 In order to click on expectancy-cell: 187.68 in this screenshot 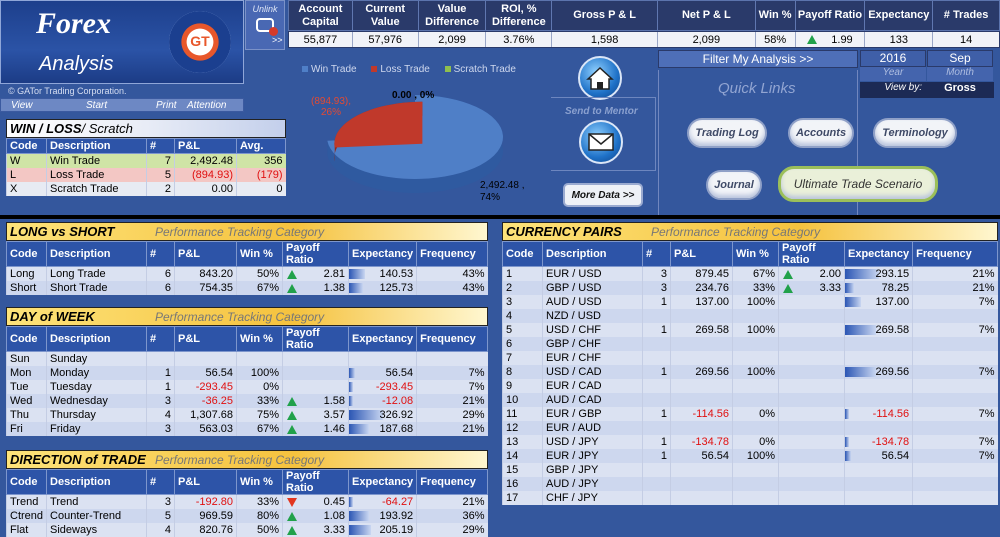, I will do `click(382, 428)`.